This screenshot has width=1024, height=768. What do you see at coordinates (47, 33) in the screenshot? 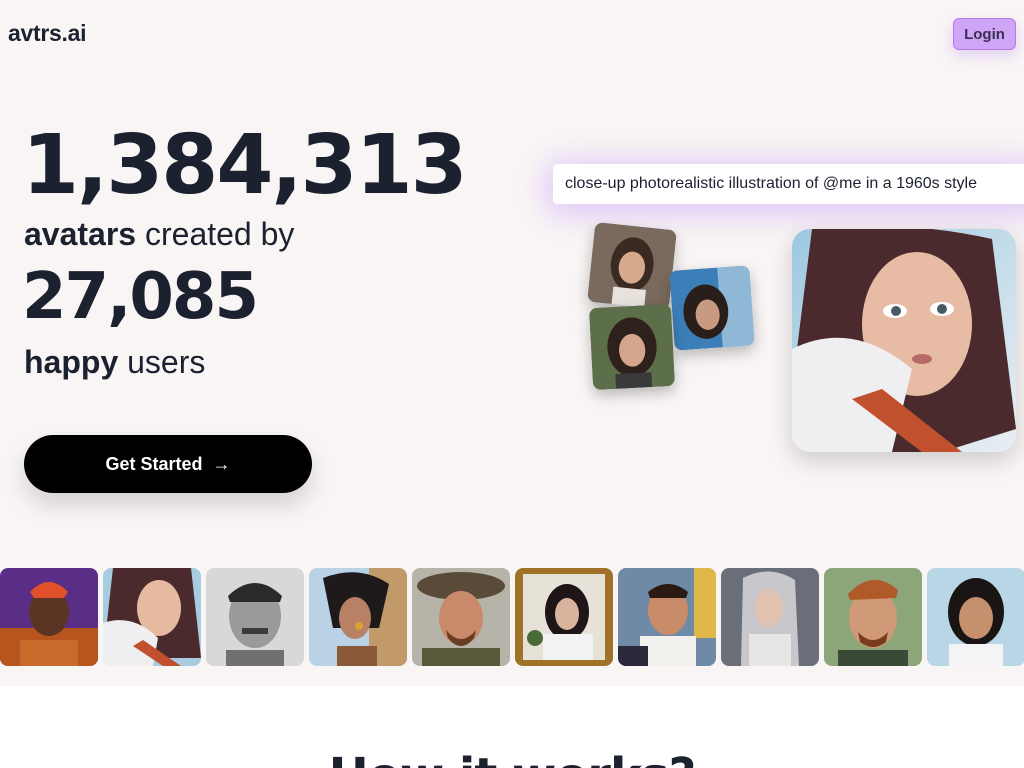
I see `logo: avtrs.ai` at bounding box center [47, 33].